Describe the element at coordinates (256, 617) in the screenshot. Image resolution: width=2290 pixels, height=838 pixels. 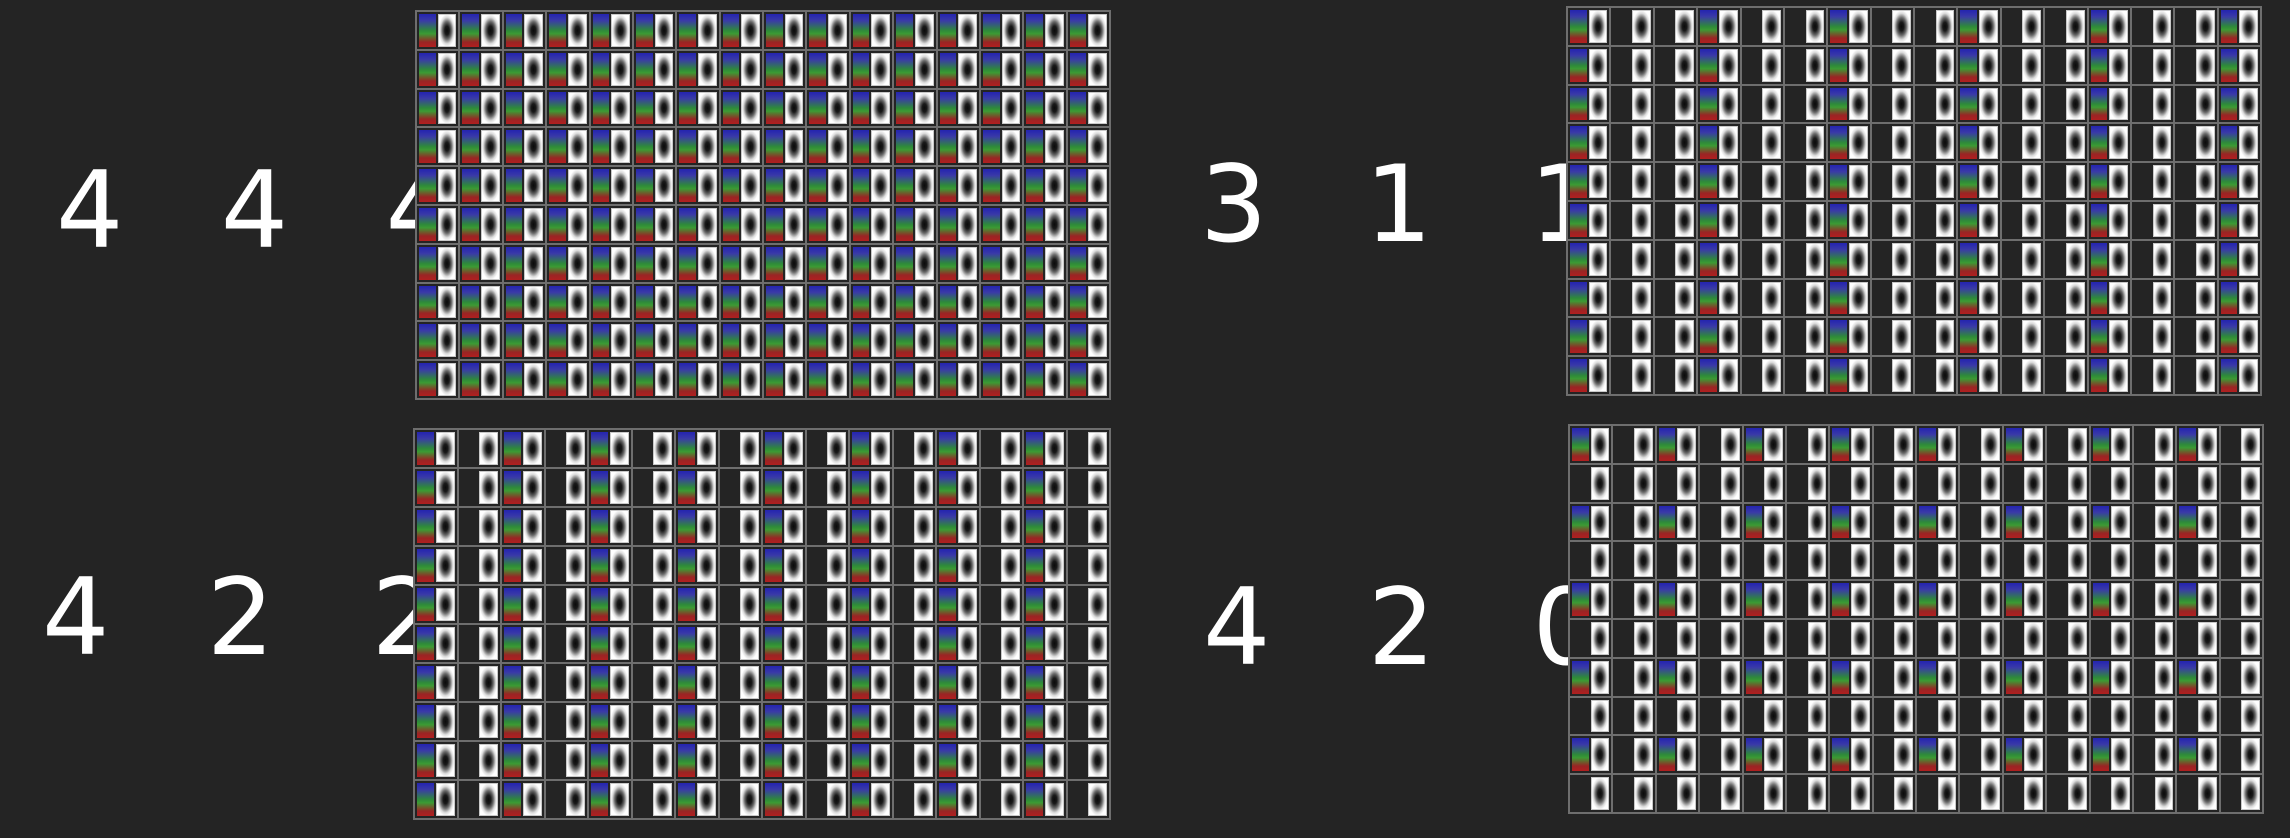
I see `label-422: 4 2 2` at that location.